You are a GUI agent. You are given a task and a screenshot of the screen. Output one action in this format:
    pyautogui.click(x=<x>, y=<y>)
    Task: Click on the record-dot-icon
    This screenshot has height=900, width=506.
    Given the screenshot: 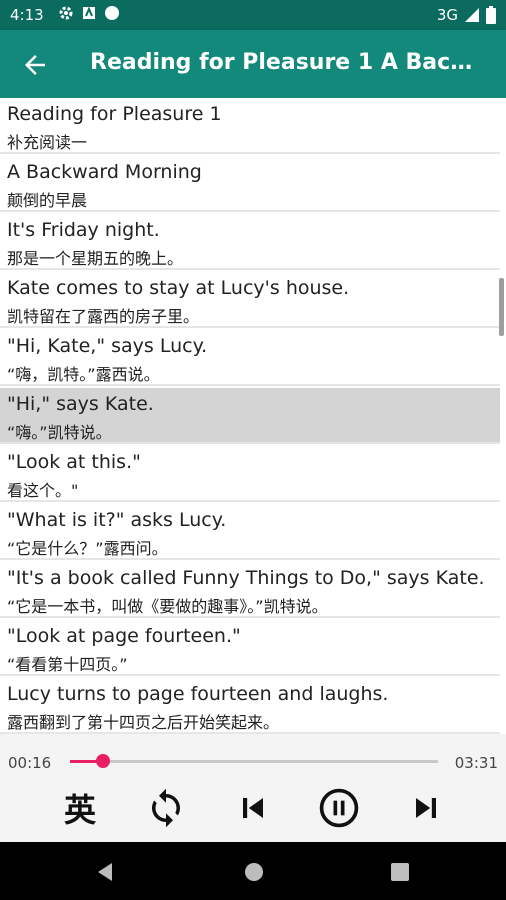 What is the action you would take?
    pyautogui.click(x=112, y=13)
    